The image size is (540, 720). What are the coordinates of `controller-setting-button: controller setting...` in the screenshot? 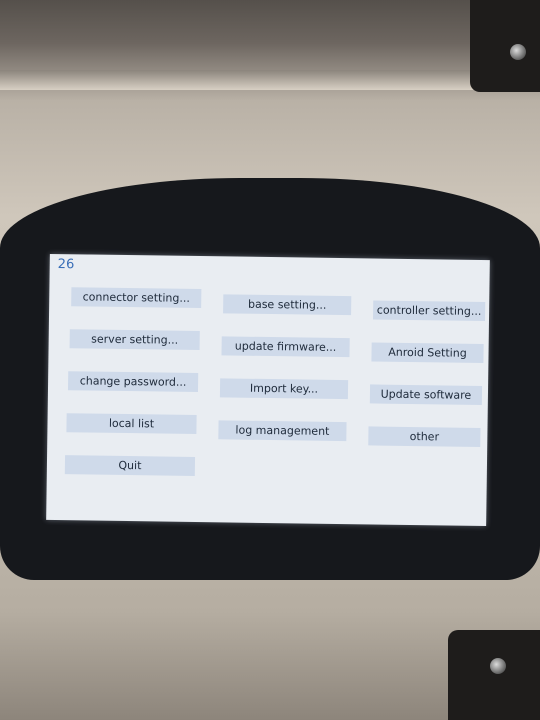 It's located at (429, 311).